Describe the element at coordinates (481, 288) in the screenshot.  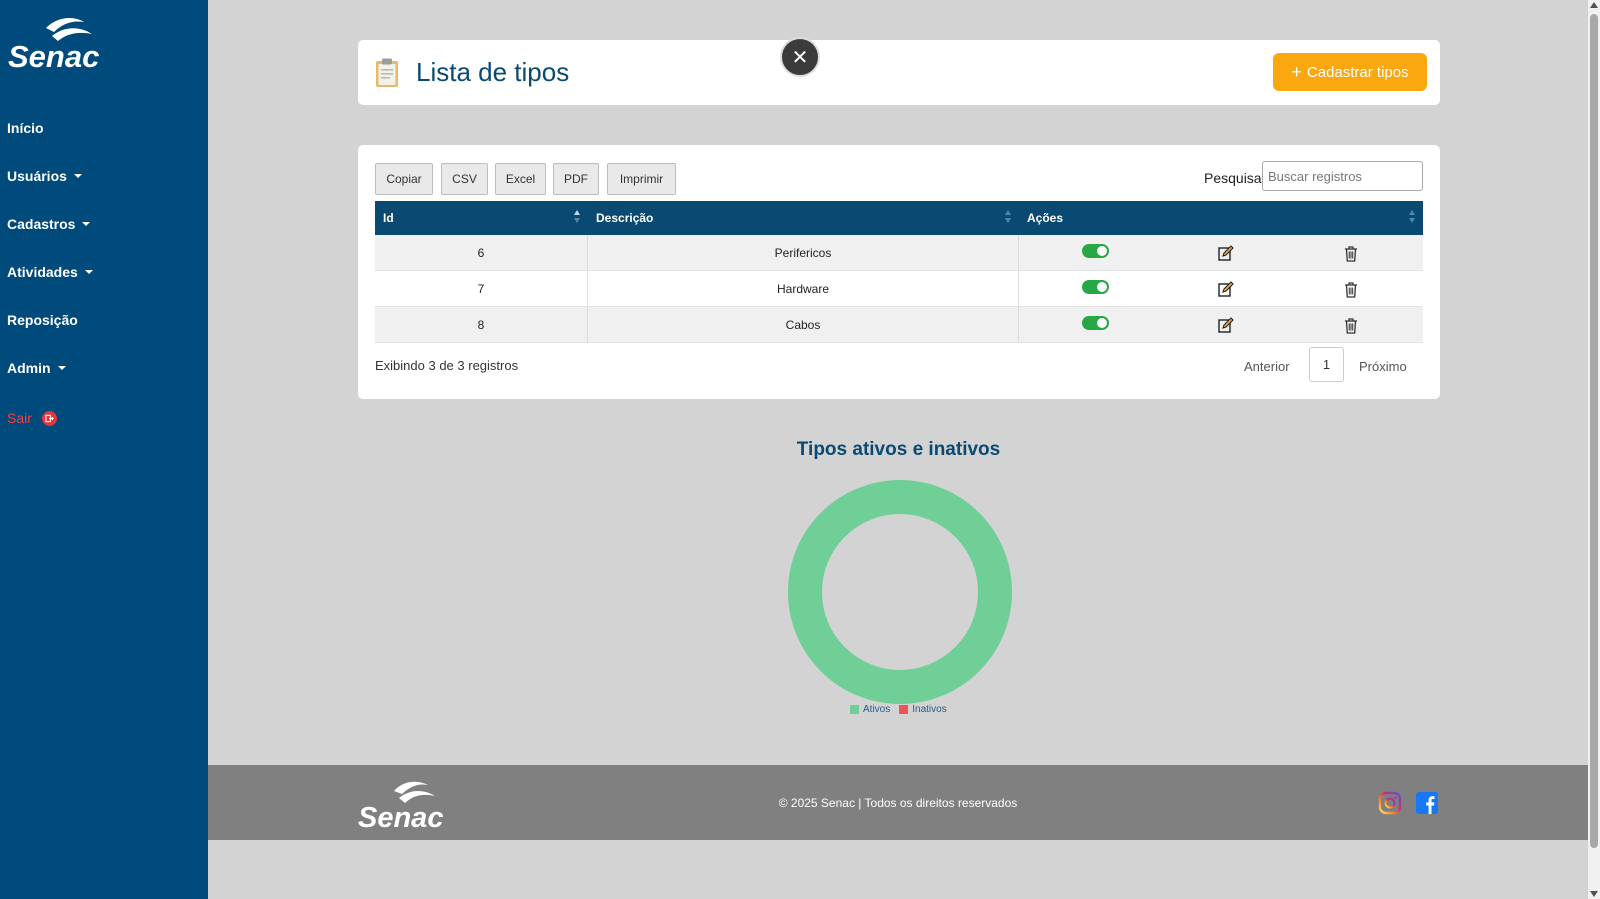
I see `cell-id: 7` at that location.